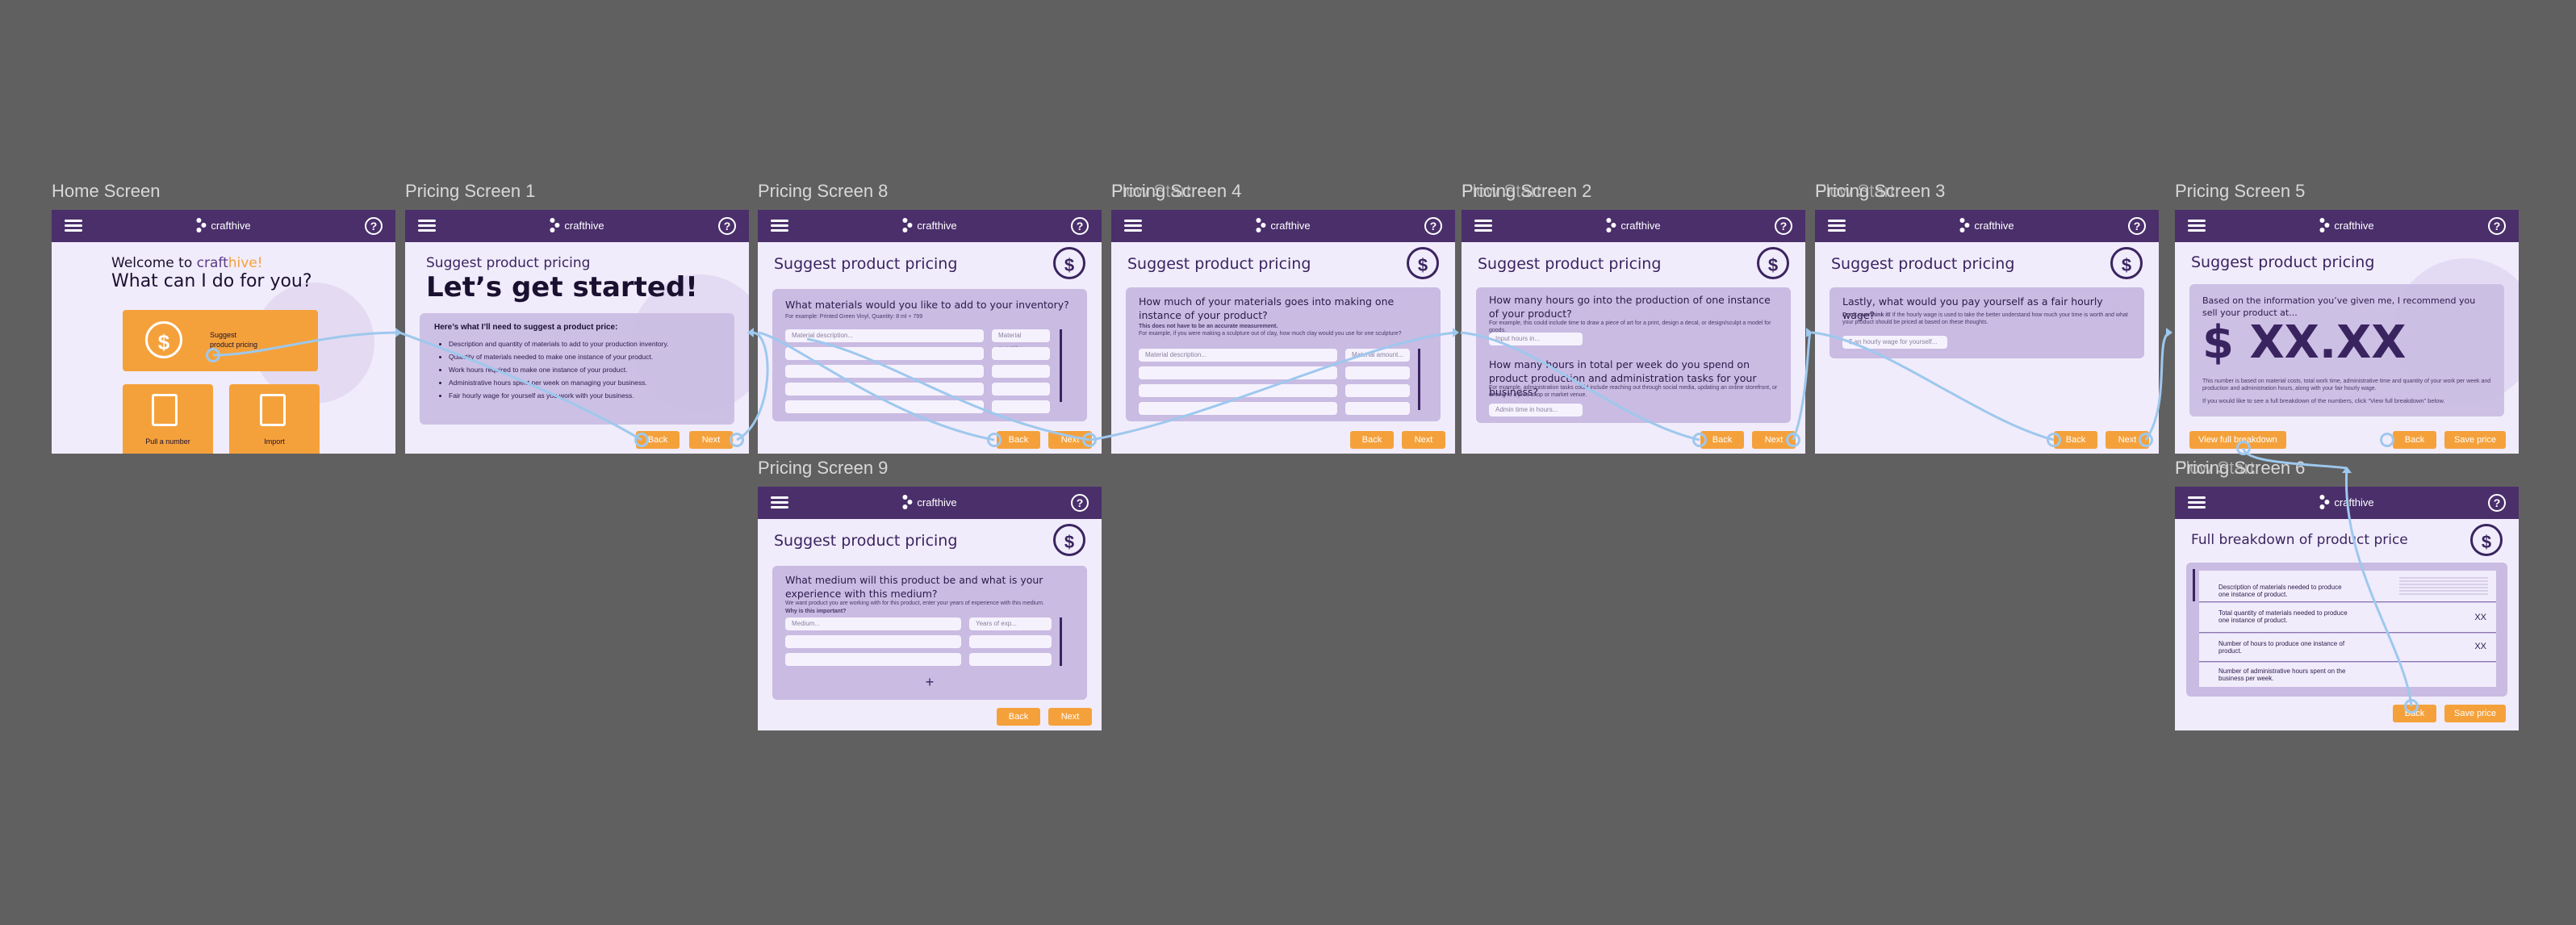 The height and width of the screenshot is (925, 2576). Describe the element at coordinates (1273, 386) in the screenshot. I see `connector-p4-next` at that location.